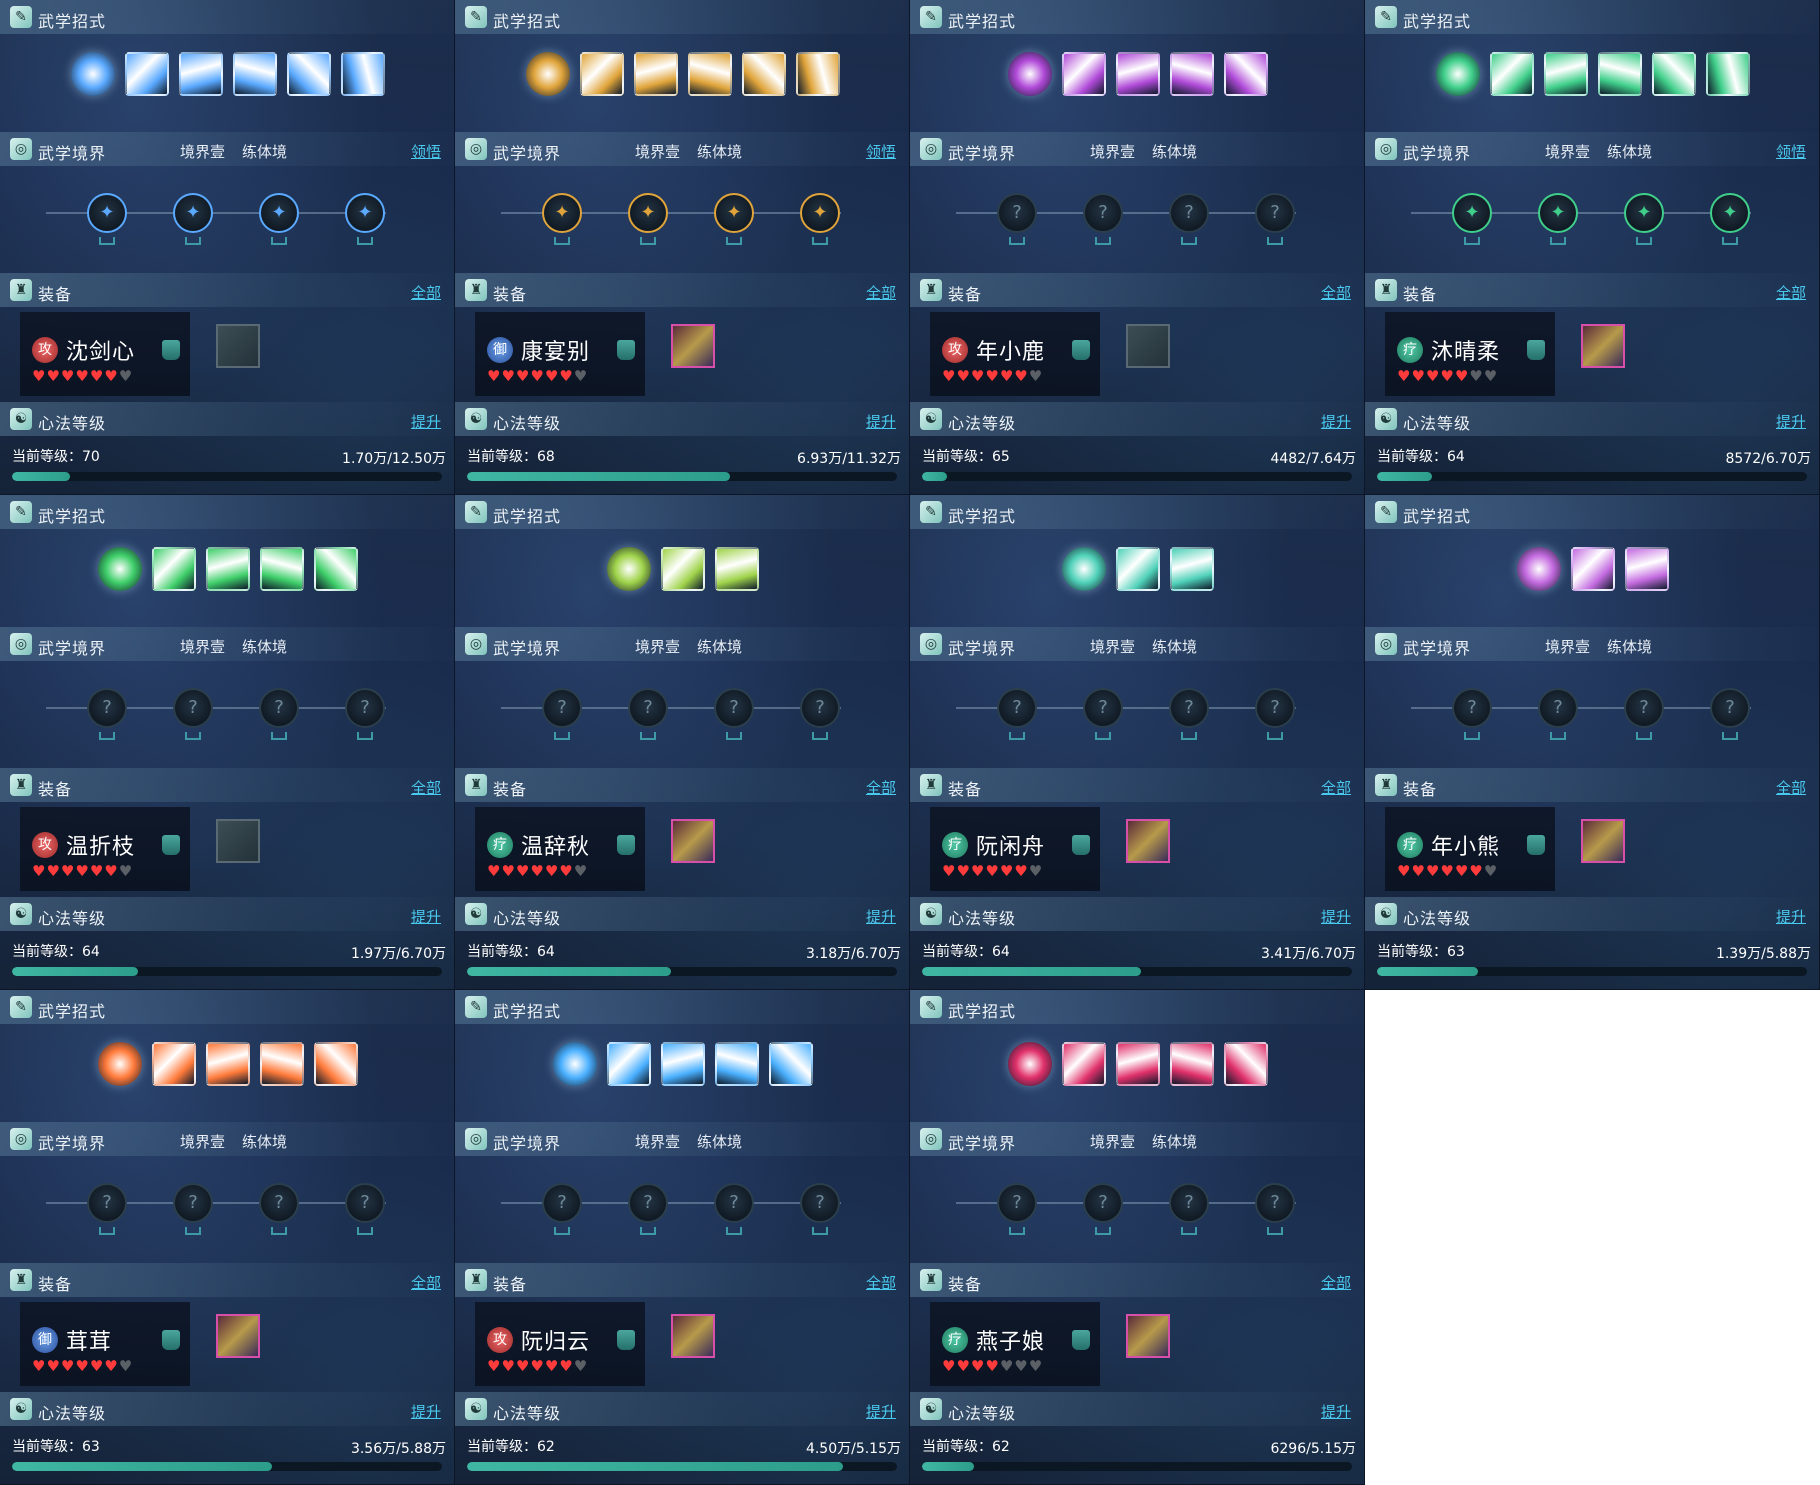  Describe the element at coordinates (560, 354) in the screenshot. I see `hero-card: 御 康宴别 ♥♥♥♥♥♥♥` at that location.